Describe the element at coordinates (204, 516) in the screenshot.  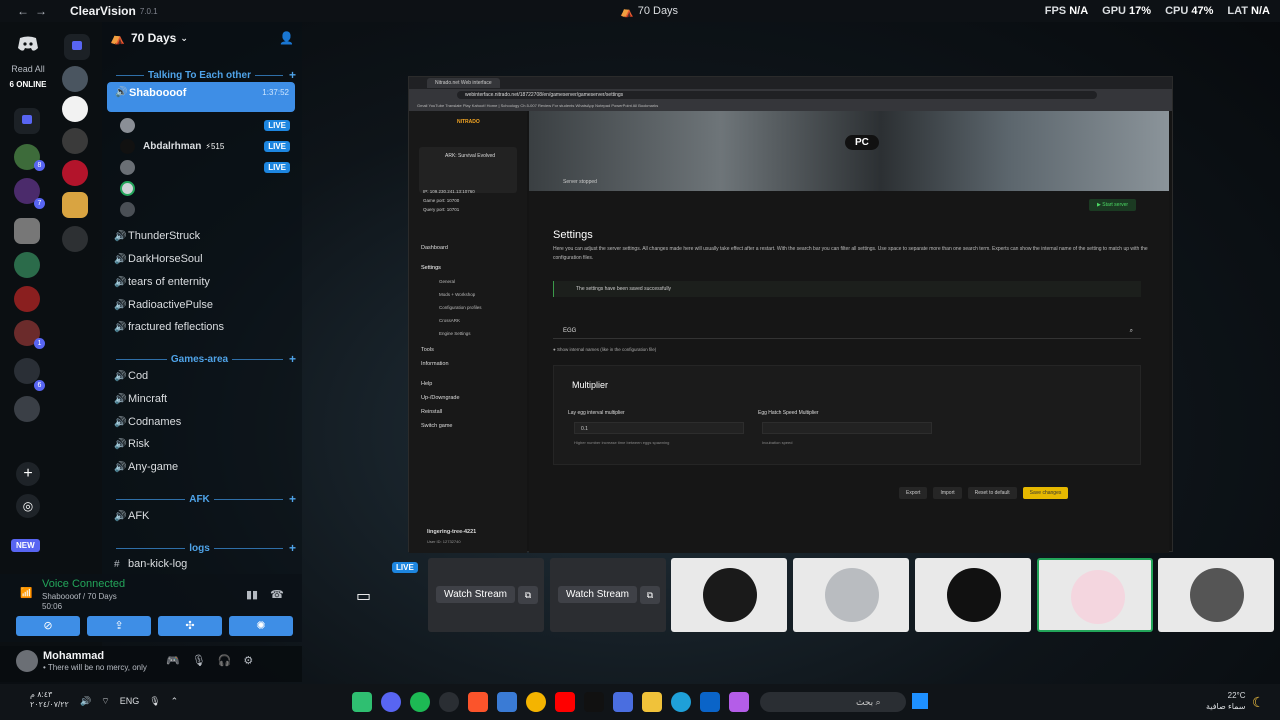
I see `voice-channel: 🔊 AFK` at that location.